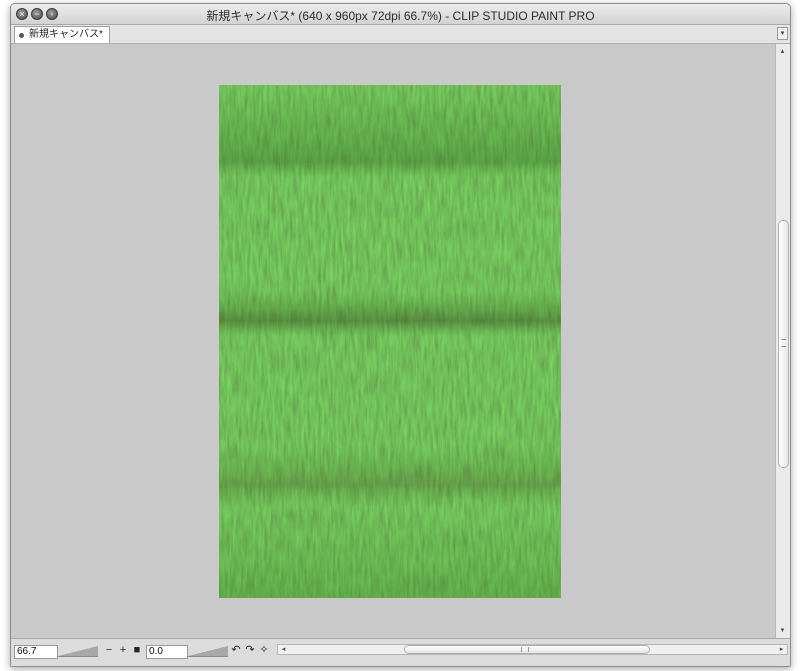  Describe the element at coordinates (78, 651) in the screenshot. I see `zoom-slider` at that location.